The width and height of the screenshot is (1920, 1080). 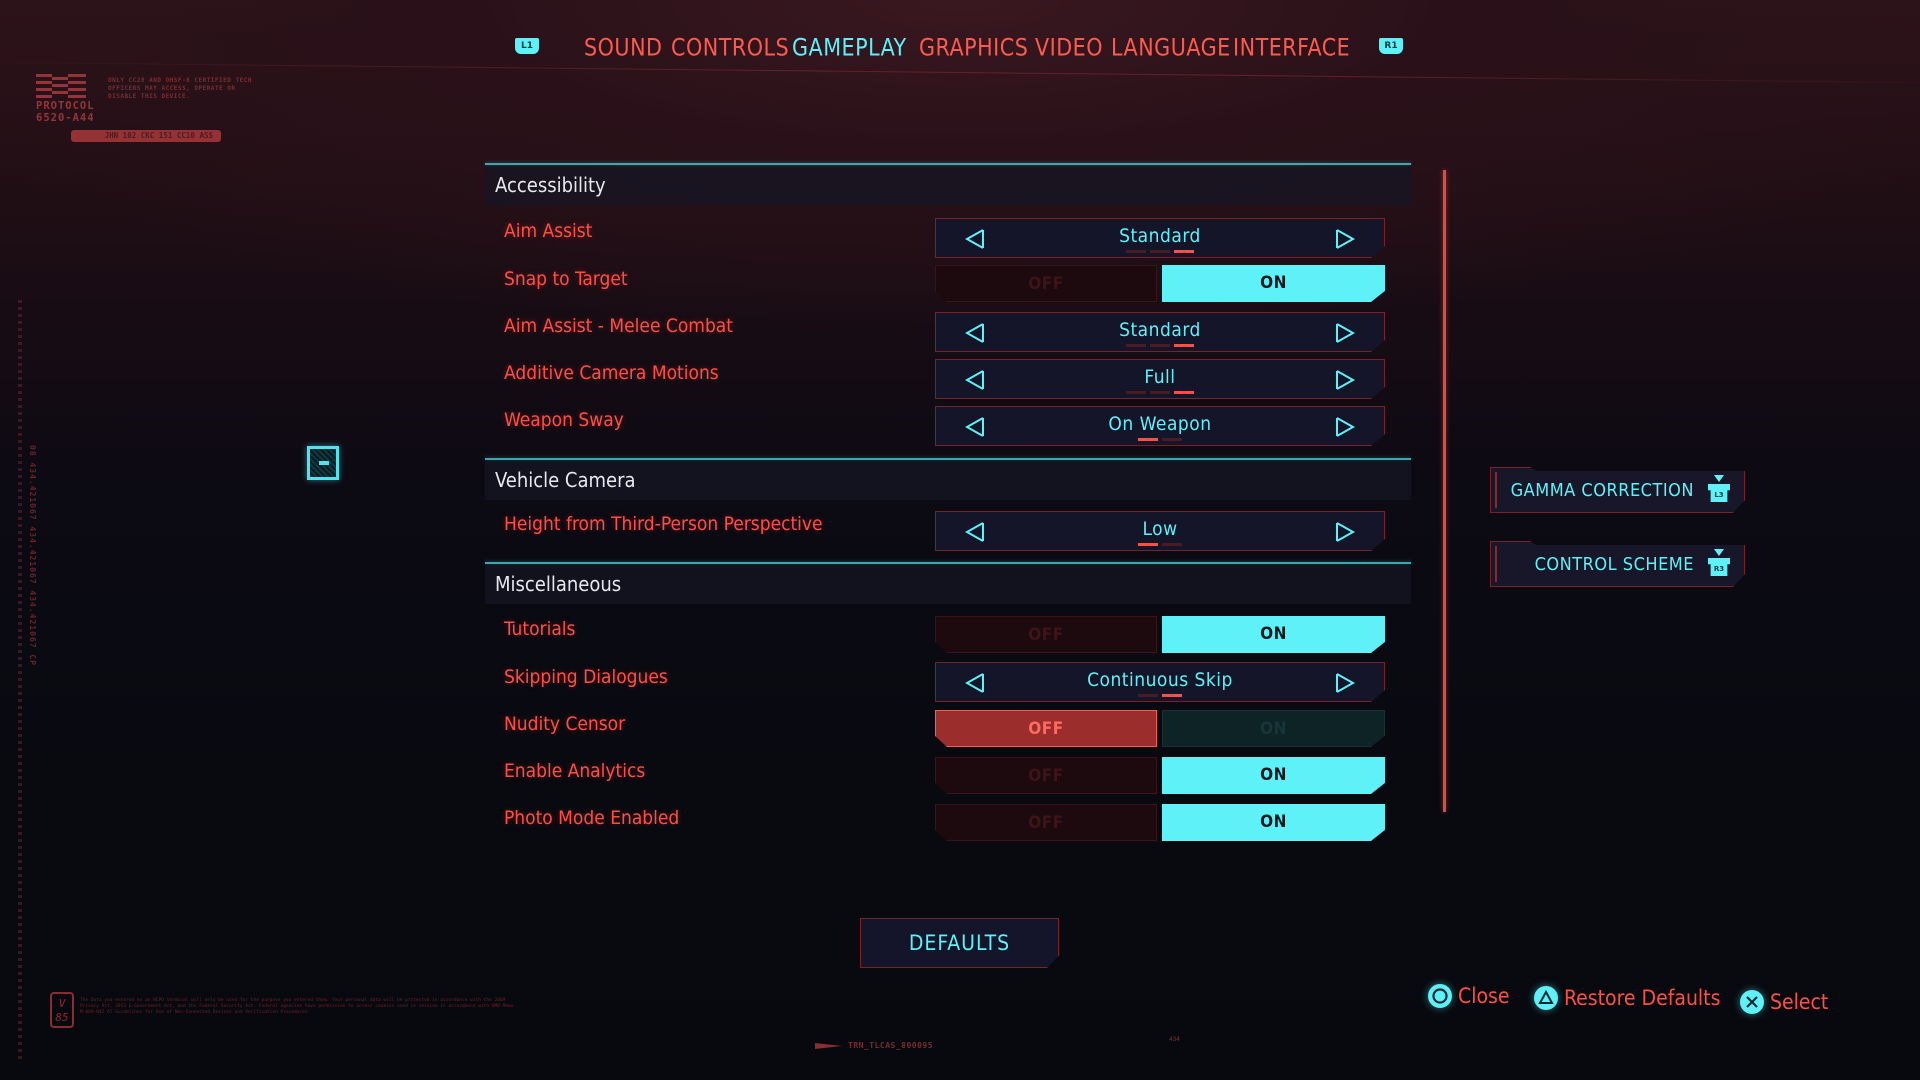 I want to click on restore-defaults-label: Restore Defaults, so click(x=1642, y=998).